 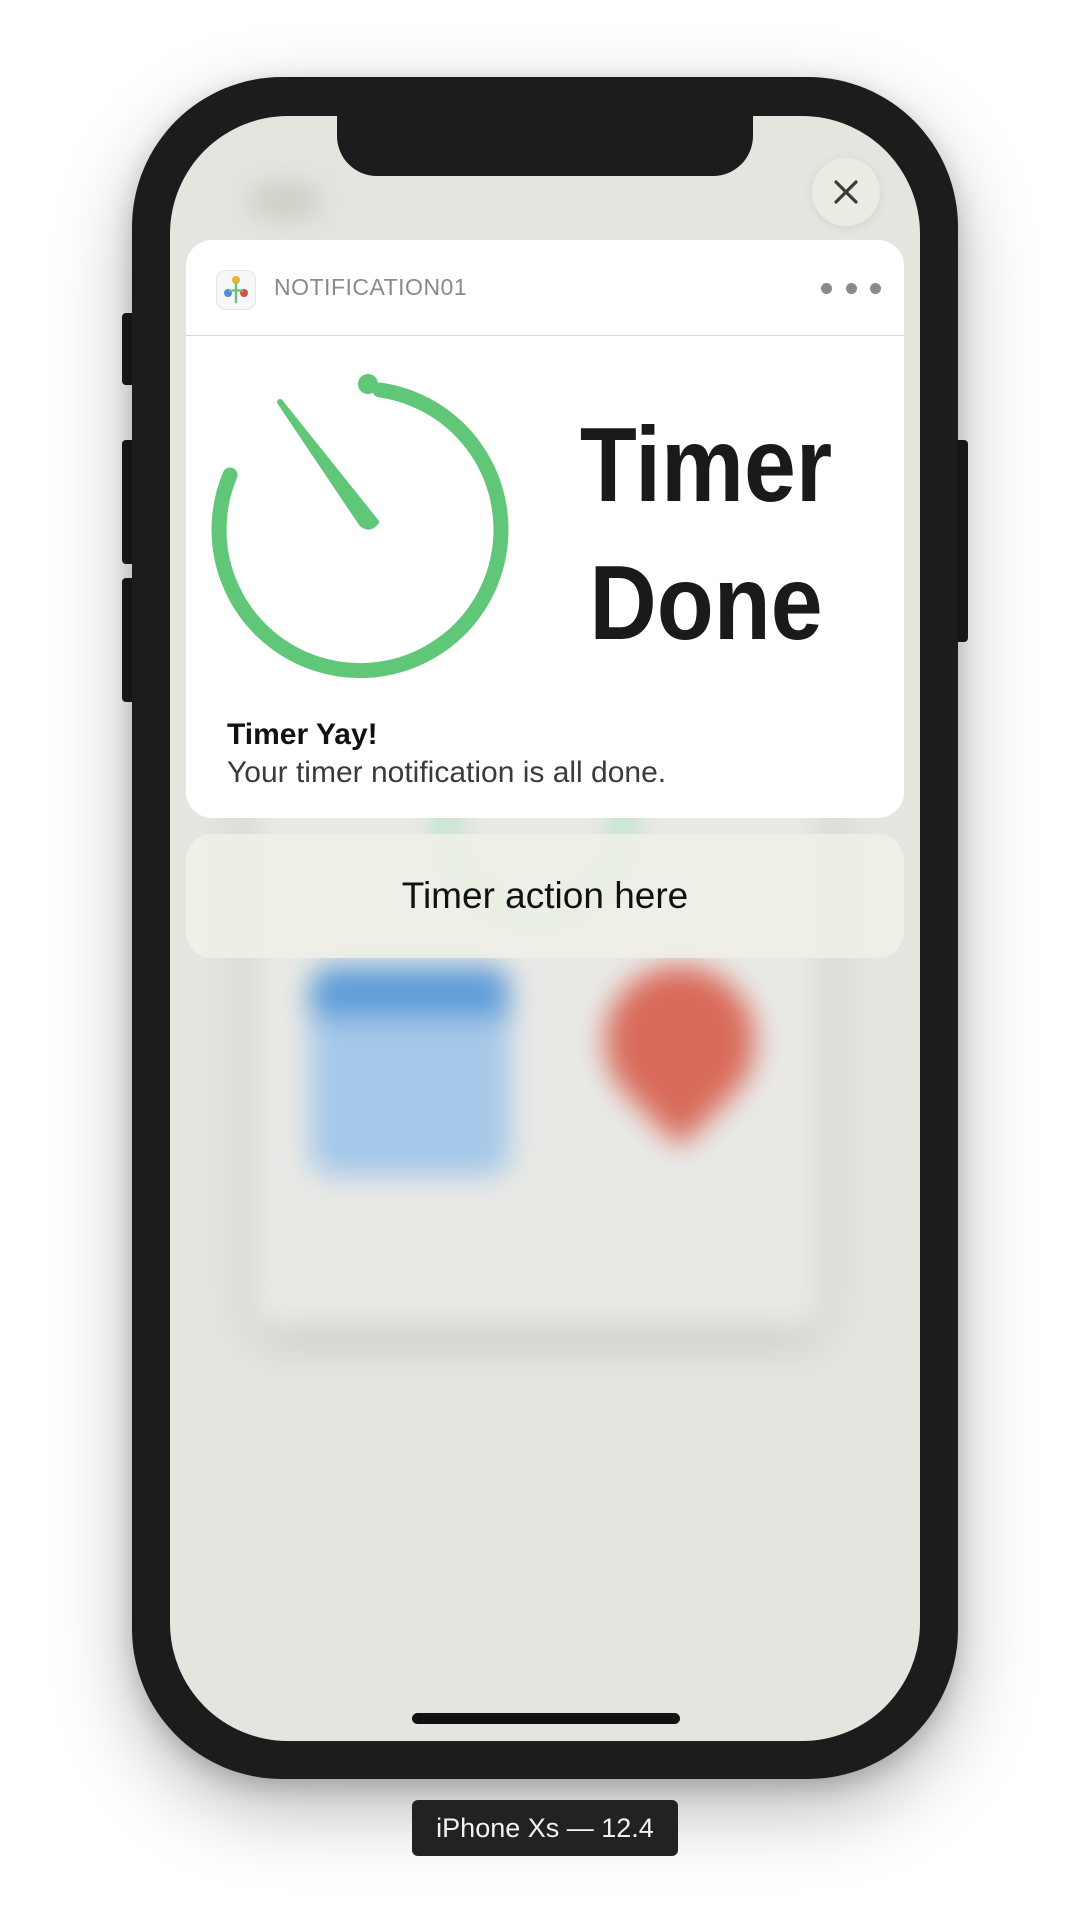 I want to click on timer-action-label: Timer action here, so click(x=545, y=895).